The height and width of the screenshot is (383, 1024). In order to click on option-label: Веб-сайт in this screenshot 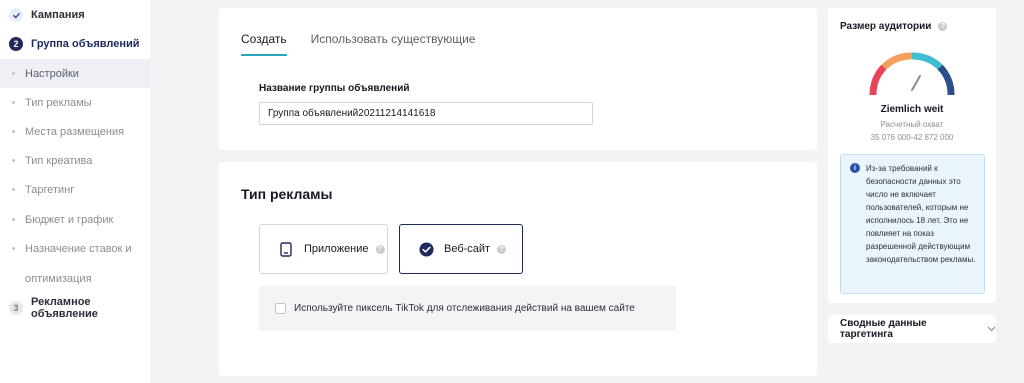, I will do `click(467, 249)`.